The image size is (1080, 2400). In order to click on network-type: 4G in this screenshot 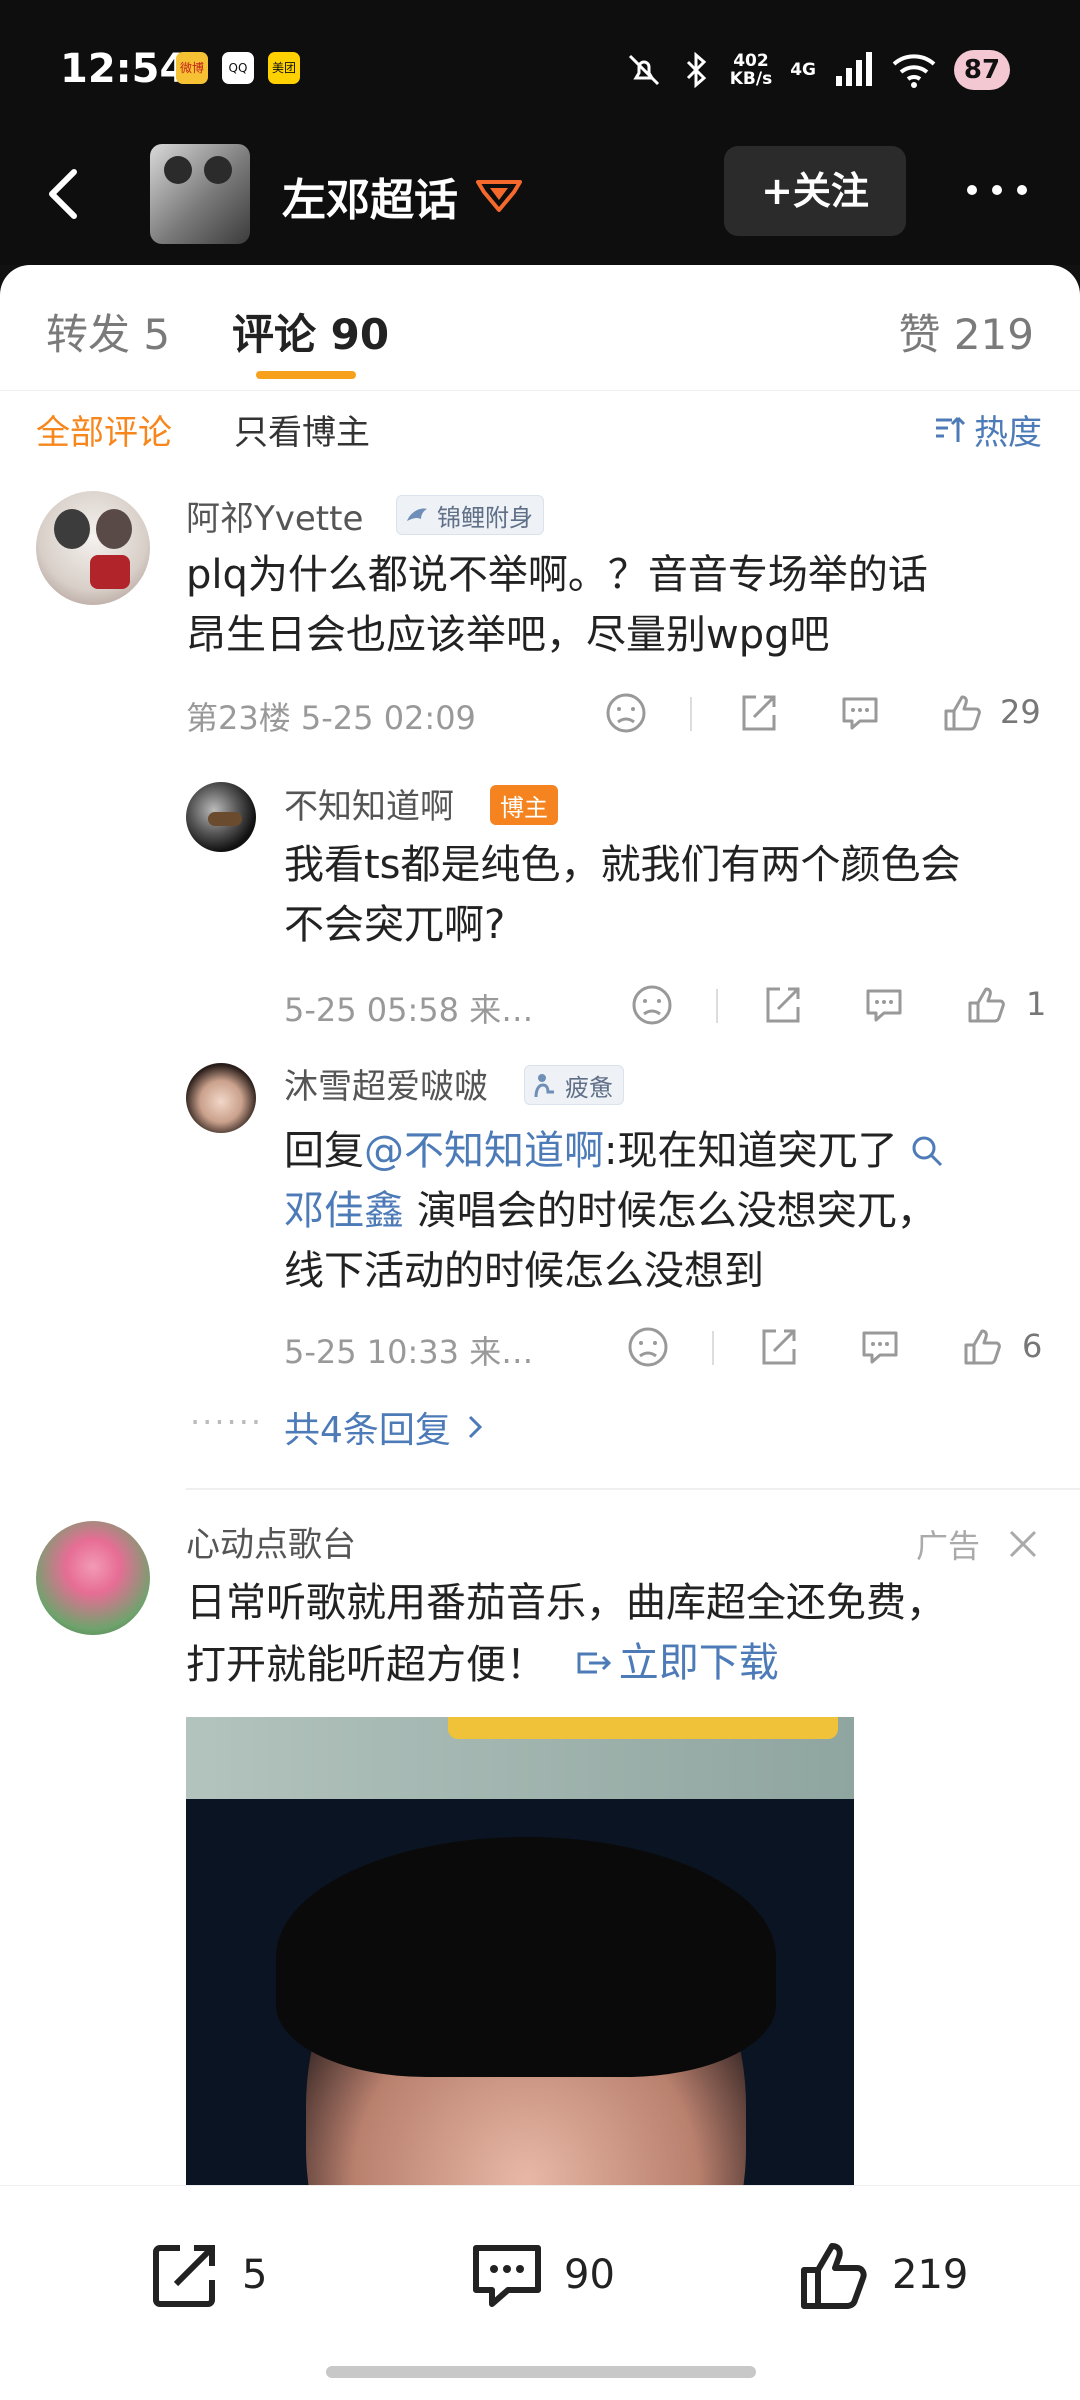, I will do `click(803, 70)`.